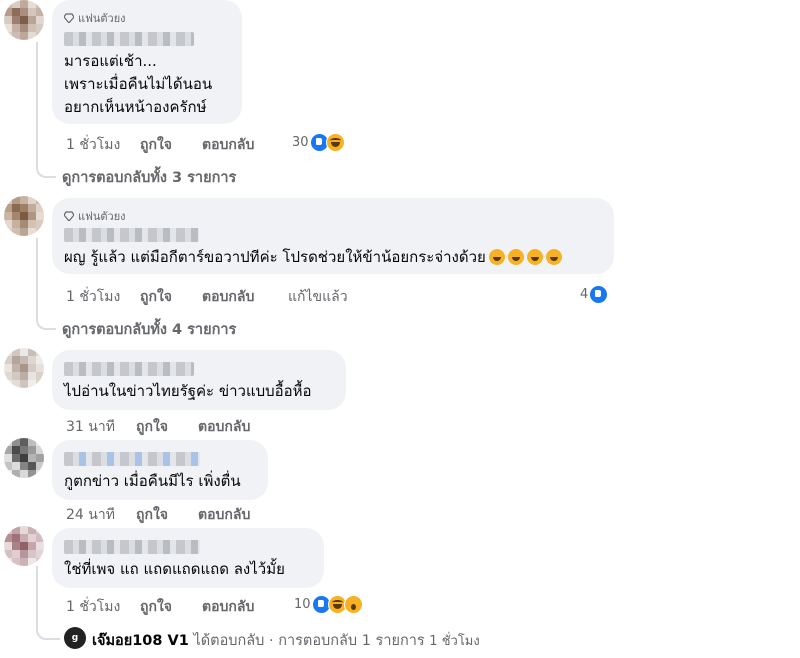 The height and width of the screenshot is (658, 800). Describe the element at coordinates (196, 426) in the screenshot. I see `comment-actions: 31 นาที ถูกใจ ตอบกลับ` at that location.